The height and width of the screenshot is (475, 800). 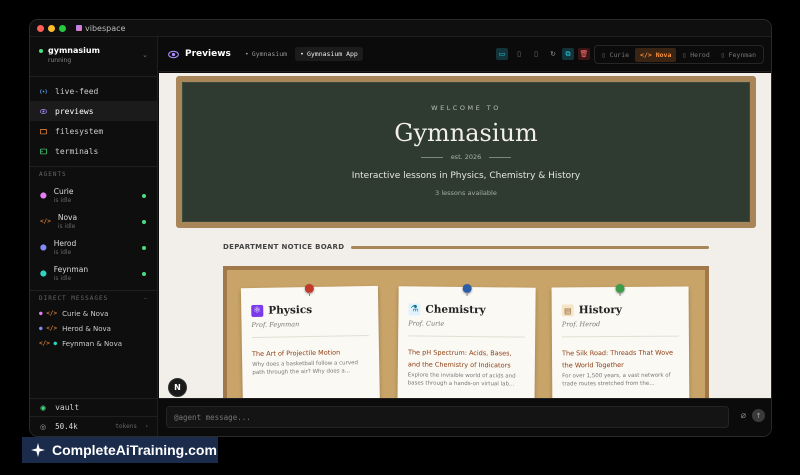 What do you see at coordinates (93, 151) in the screenshot?
I see `nav-terminals: terminals` at bounding box center [93, 151].